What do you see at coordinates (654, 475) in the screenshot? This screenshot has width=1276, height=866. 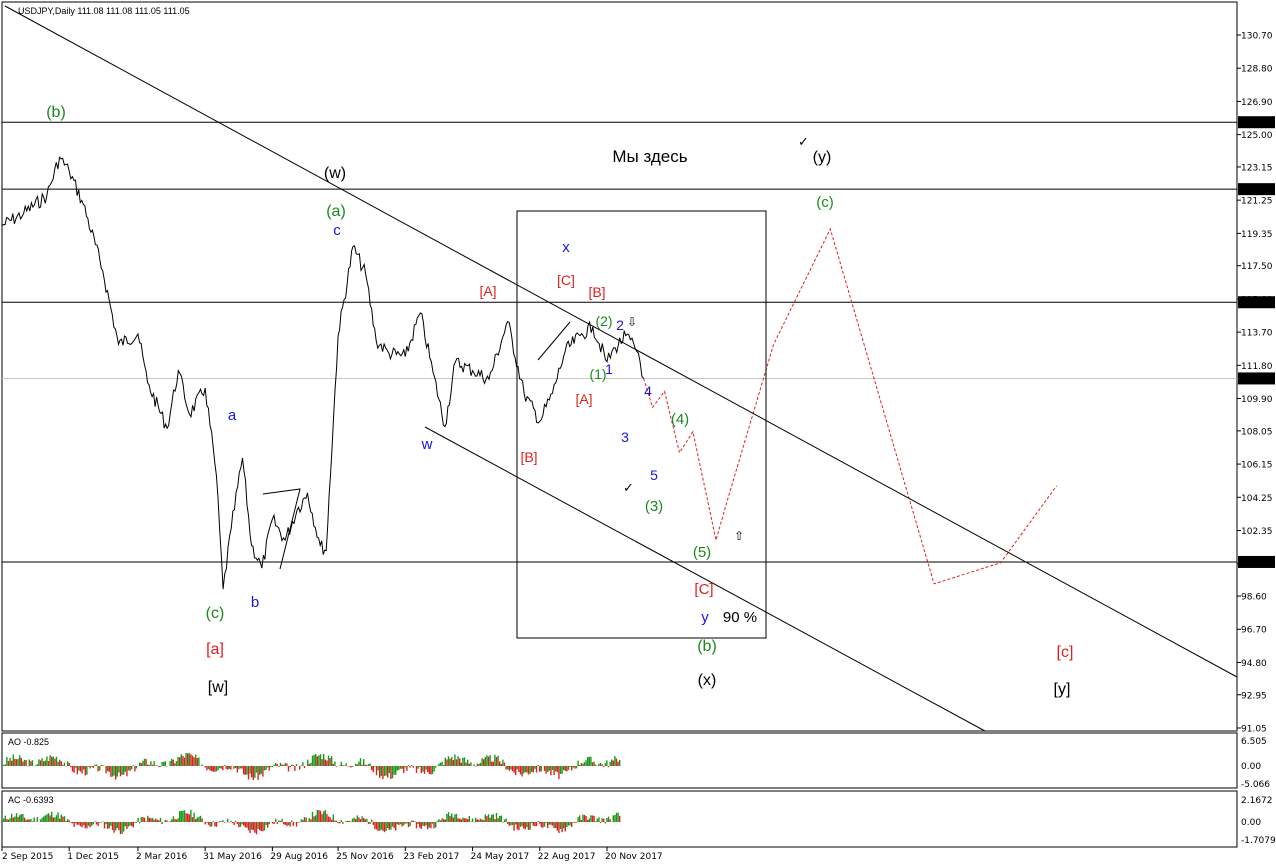 I see `wave-label: 5` at bounding box center [654, 475].